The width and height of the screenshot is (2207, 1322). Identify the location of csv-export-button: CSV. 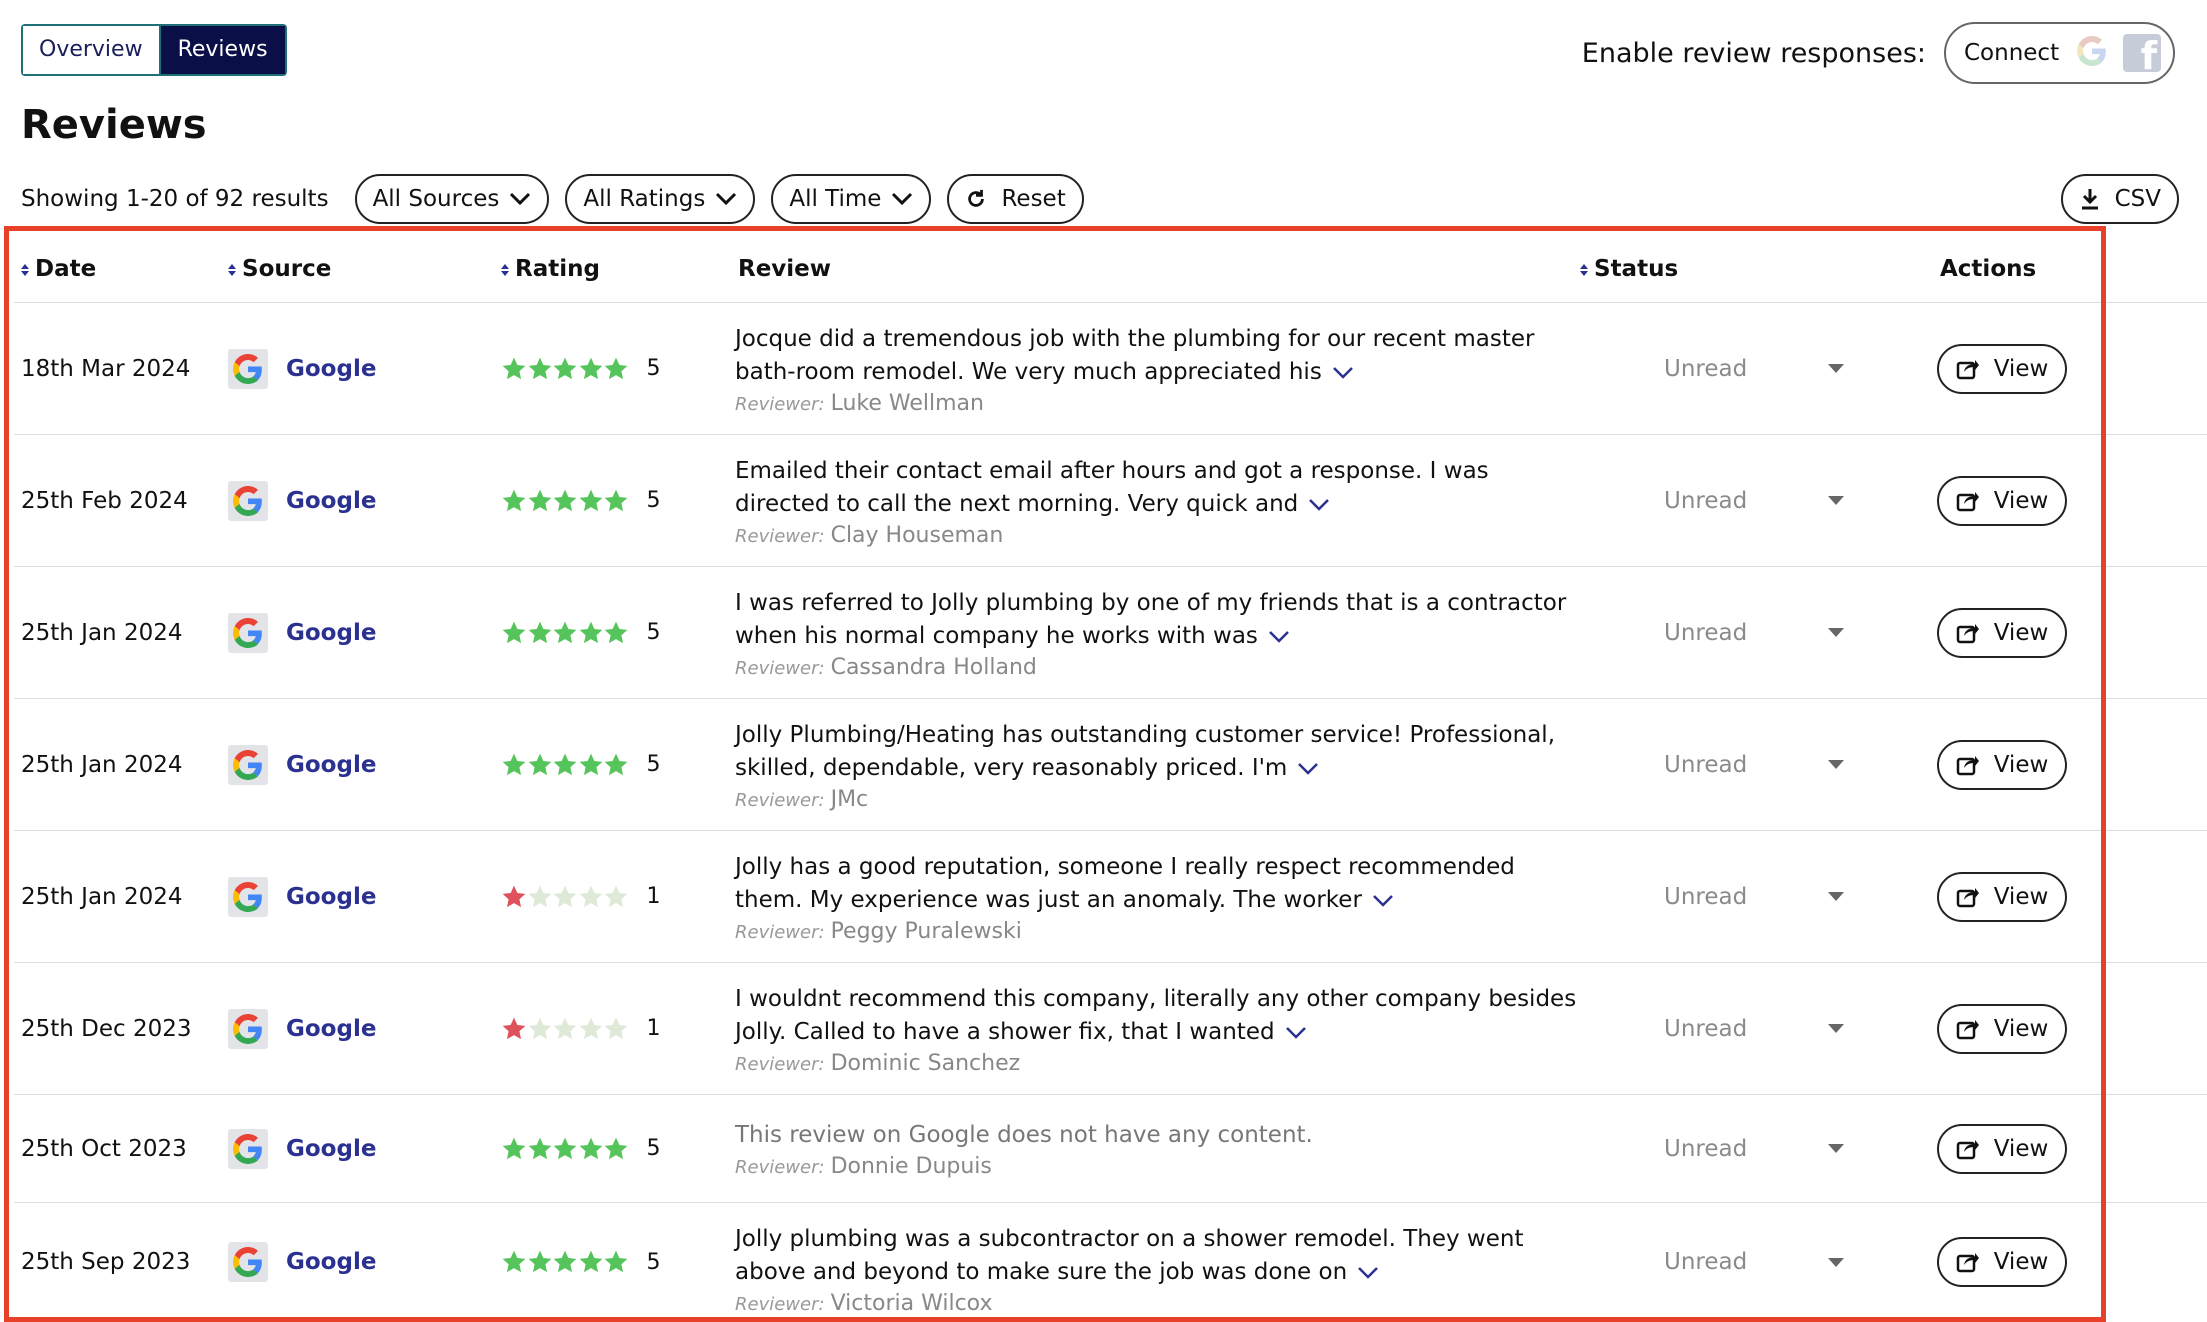
(2119, 199).